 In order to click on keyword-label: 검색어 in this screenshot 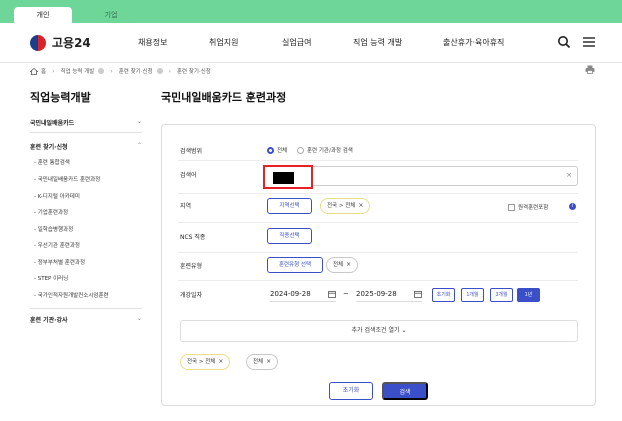, I will do `click(188, 175)`.